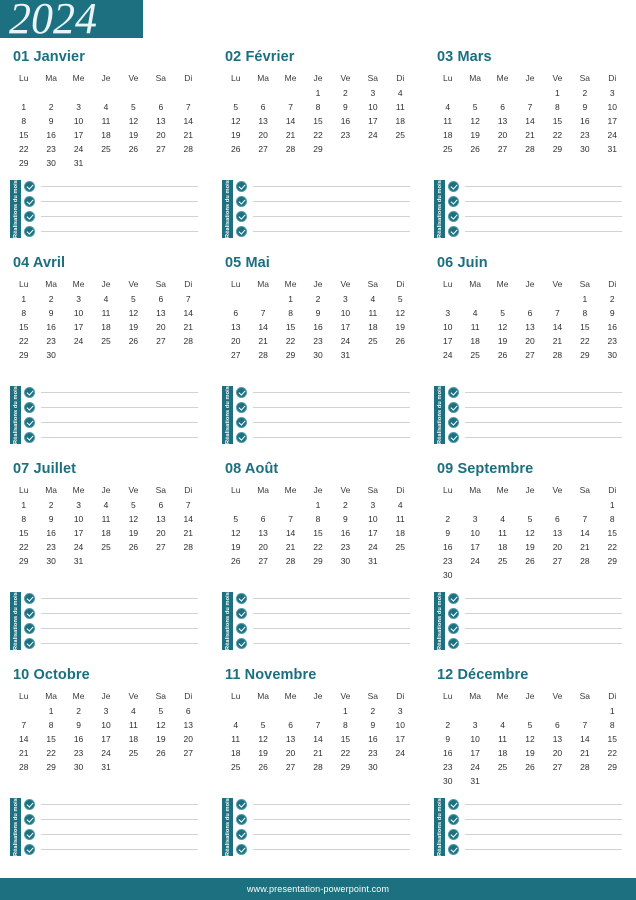 This screenshot has width=636, height=900. Describe the element at coordinates (372, 135) in the screenshot. I see `day-cell: 24` at that location.